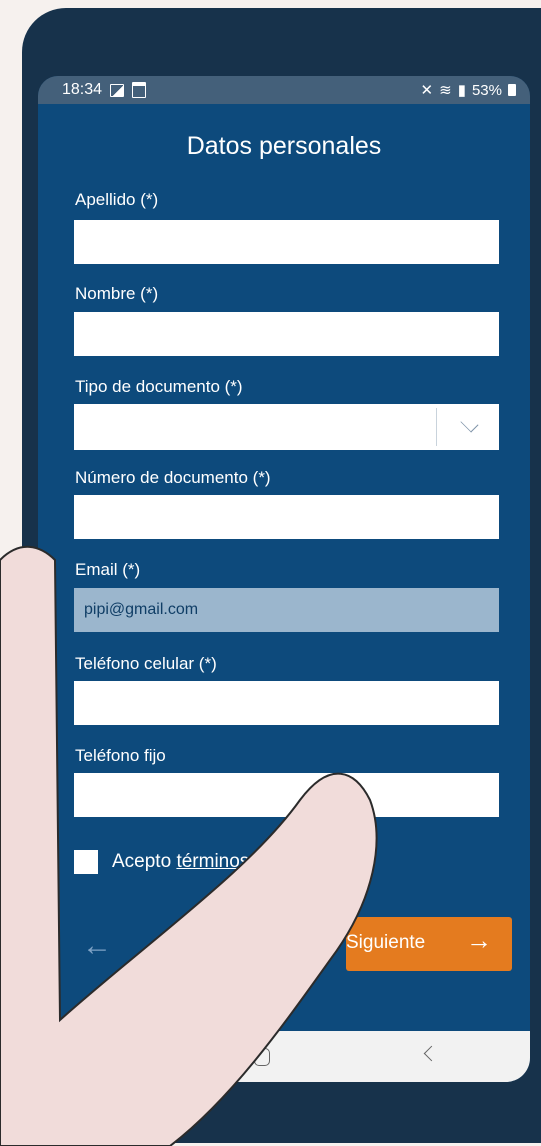 The width and height of the screenshot is (541, 1146). Describe the element at coordinates (429, 944) in the screenshot. I see `next-button: Siguiente →` at that location.